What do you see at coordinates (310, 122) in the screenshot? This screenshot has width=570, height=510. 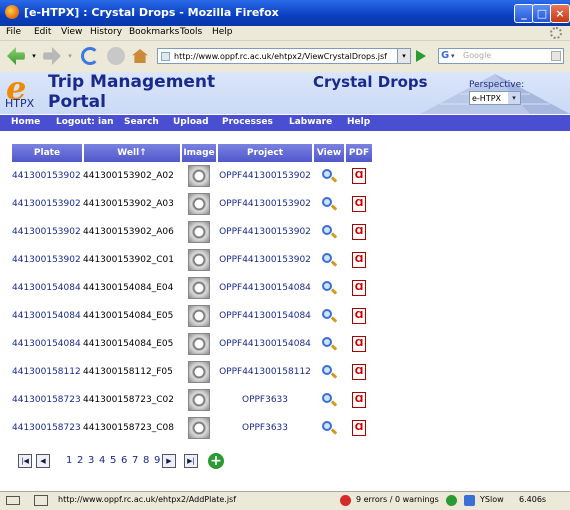 I see `menu-labware: Labware` at bounding box center [310, 122].